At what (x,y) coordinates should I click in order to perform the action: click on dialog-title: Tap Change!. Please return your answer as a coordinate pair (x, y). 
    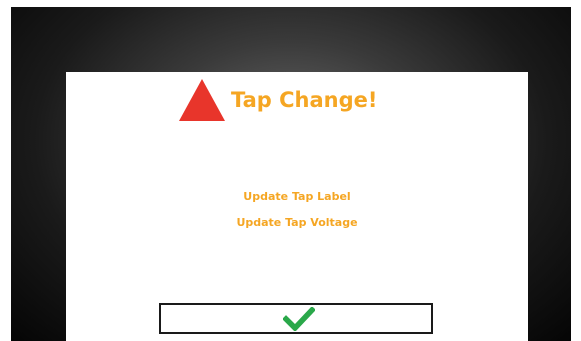
    Looking at the image, I should click on (304, 100).